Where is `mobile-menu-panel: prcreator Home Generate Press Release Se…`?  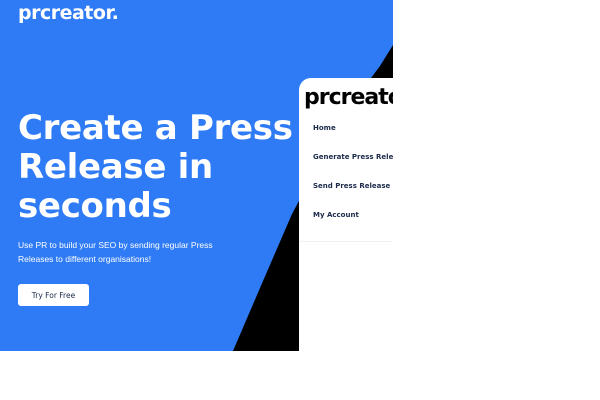
mobile-menu-panel: prcreator Home Generate Press Release Se… is located at coordinates (346, 215).